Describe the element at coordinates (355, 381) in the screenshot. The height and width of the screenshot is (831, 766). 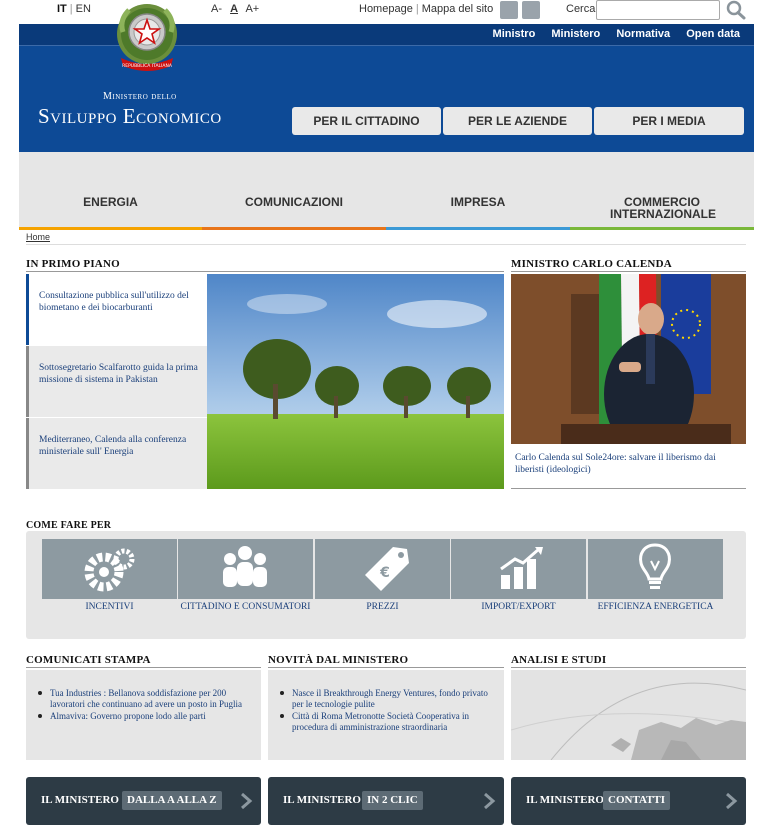
I see `primo-piano-image-trees` at that location.